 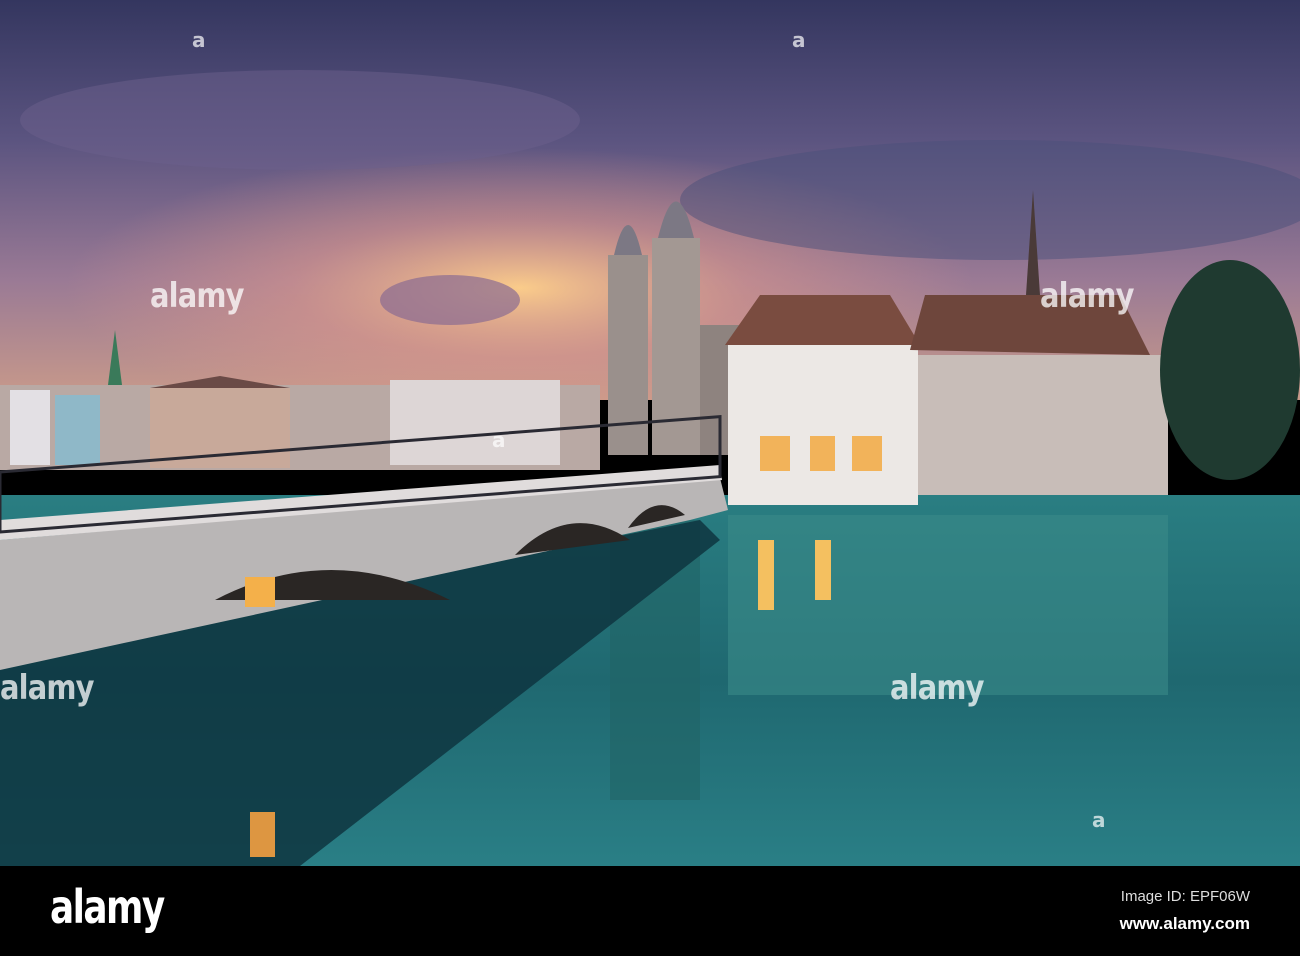 I want to click on lamp-light, so click(x=262, y=834).